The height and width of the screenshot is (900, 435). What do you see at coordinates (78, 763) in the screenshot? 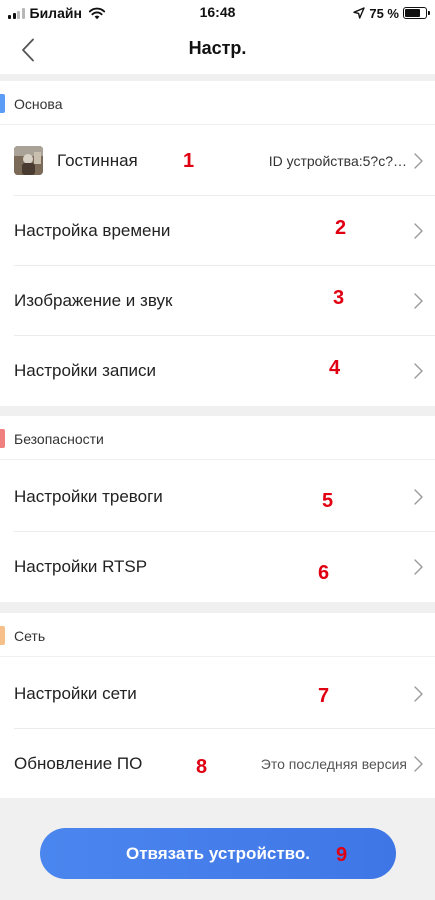
I see `row-label: Обновление ПО` at bounding box center [78, 763].